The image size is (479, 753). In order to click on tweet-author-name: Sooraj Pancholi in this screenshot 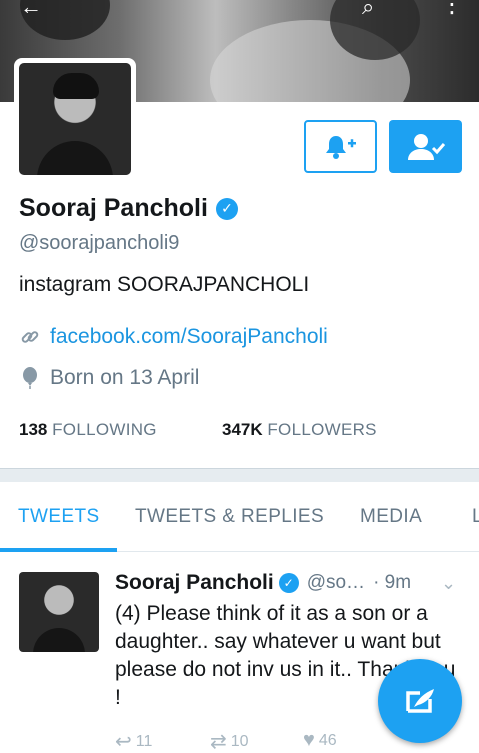, I will do `click(194, 583)`.